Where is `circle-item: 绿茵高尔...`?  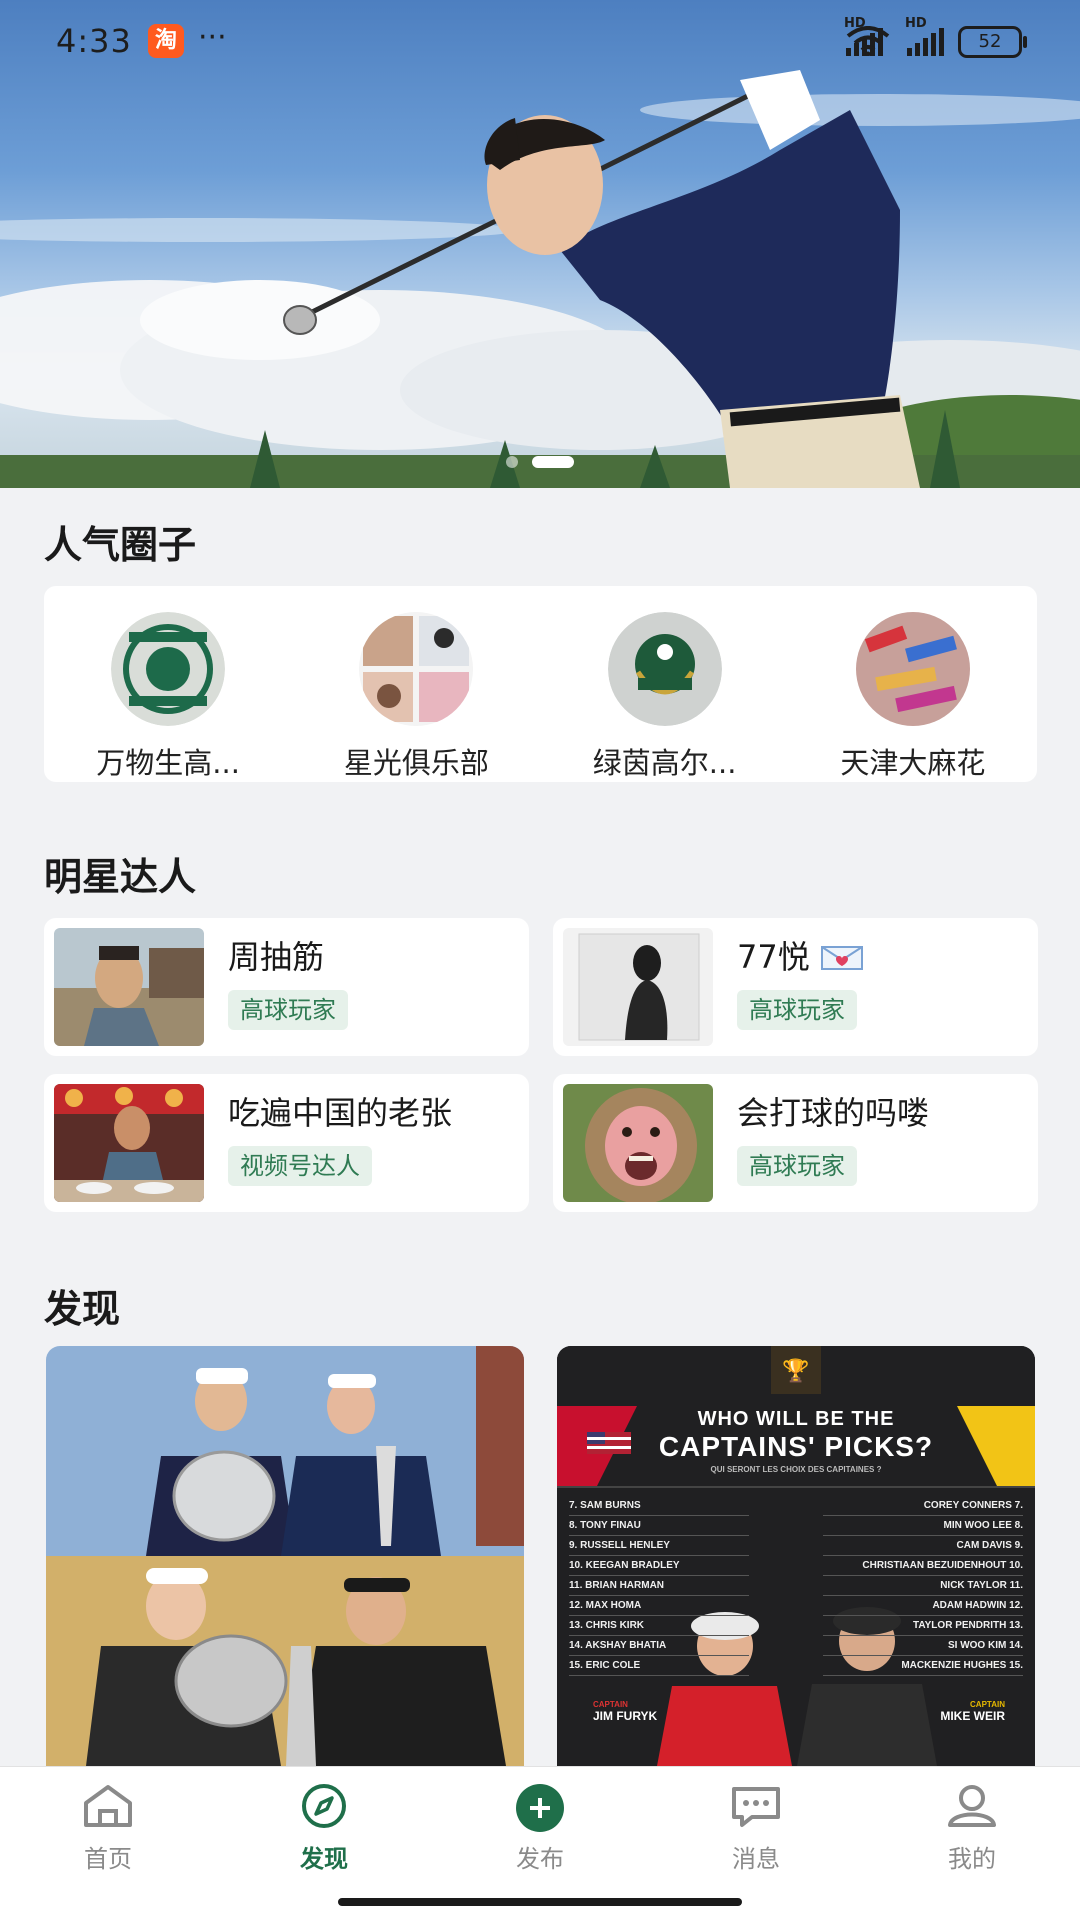
circle-item: 绿茵高尔... is located at coordinates (665, 684).